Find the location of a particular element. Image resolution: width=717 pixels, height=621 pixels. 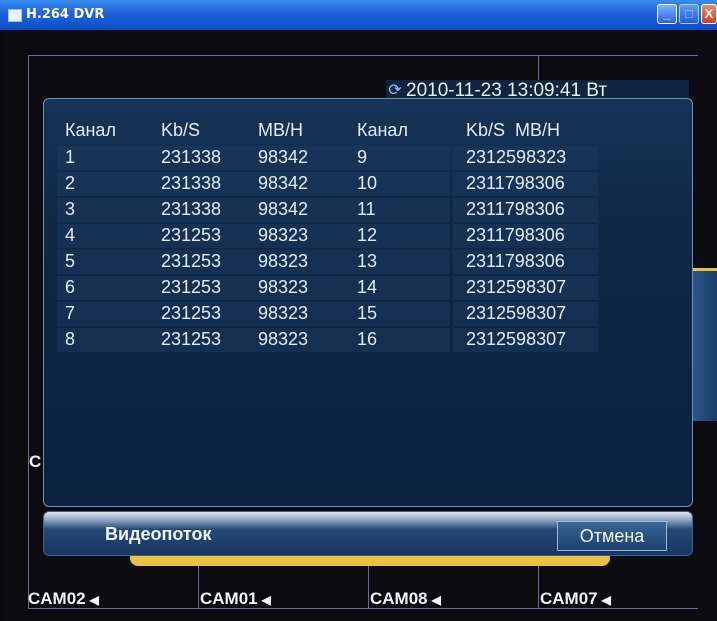

col-header-kbs-mbh-2: Kb/S MB/H is located at coordinates (513, 130).